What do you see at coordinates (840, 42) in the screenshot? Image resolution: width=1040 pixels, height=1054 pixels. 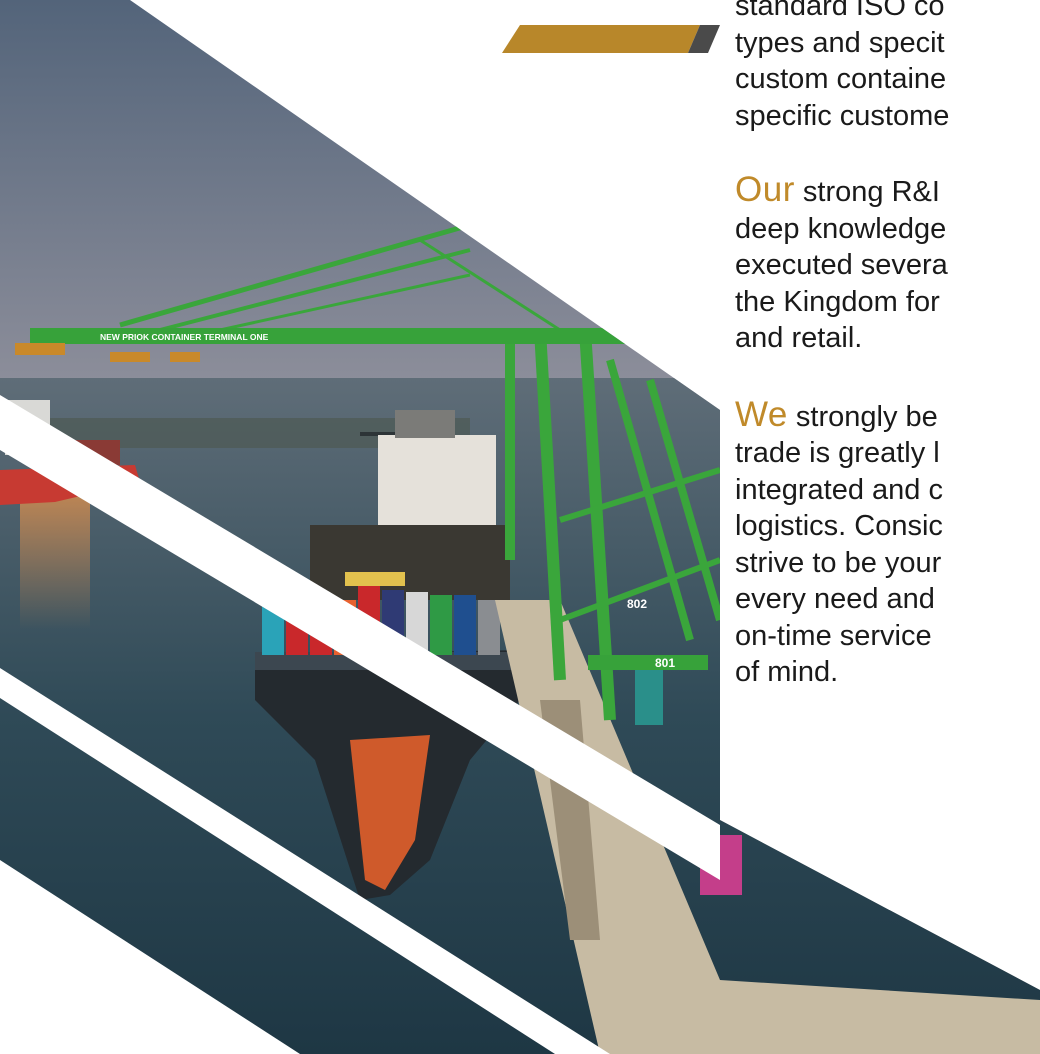 I see `line: types and specit` at bounding box center [840, 42].